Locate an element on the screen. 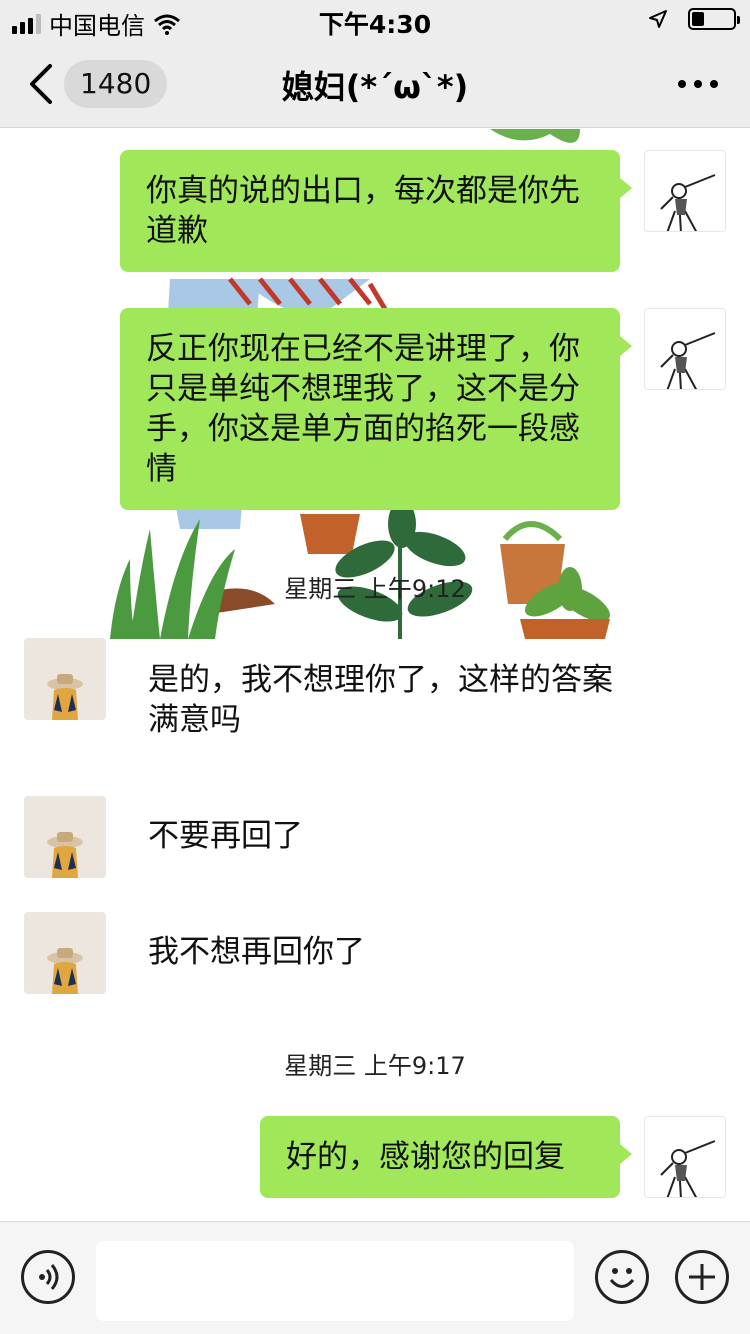  message-row-outgoing: 好的，感谢您的回复 is located at coordinates (375, 1166).